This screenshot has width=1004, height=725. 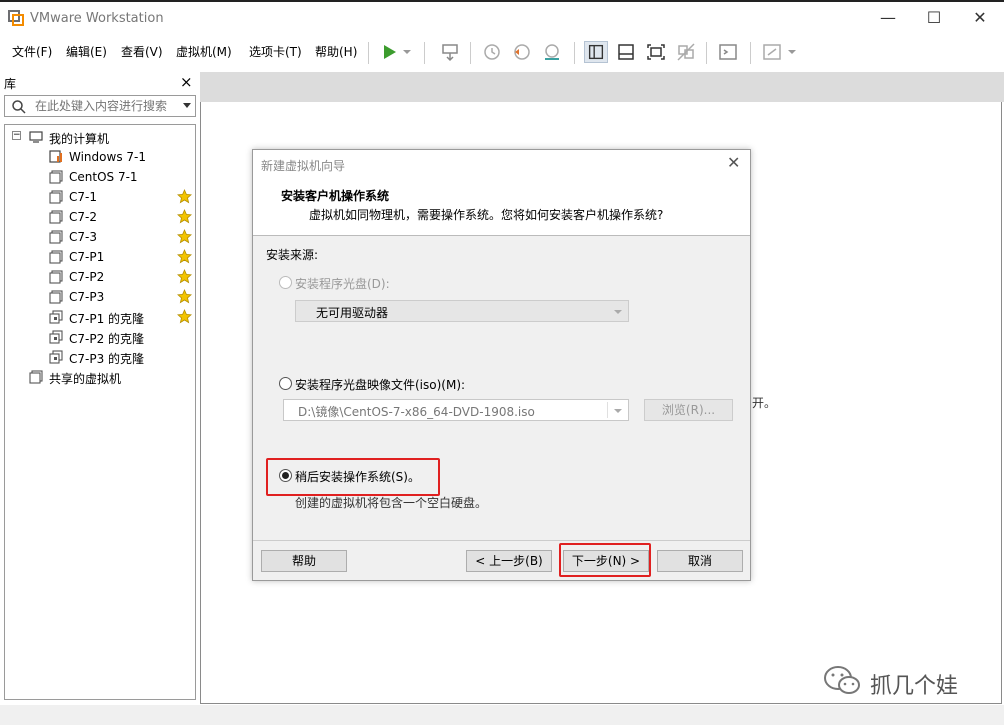 What do you see at coordinates (285, 383) in the screenshot?
I see `radio-install-iso` at bounding box center [285, 383].